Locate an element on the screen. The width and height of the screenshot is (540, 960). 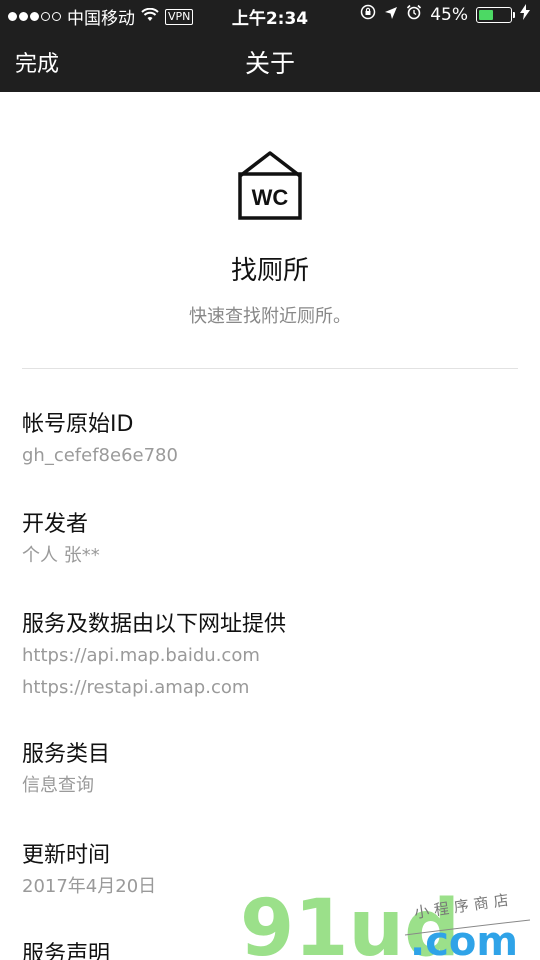
account-id-title: 帐号原始ID is located at coordinates (78, 424).